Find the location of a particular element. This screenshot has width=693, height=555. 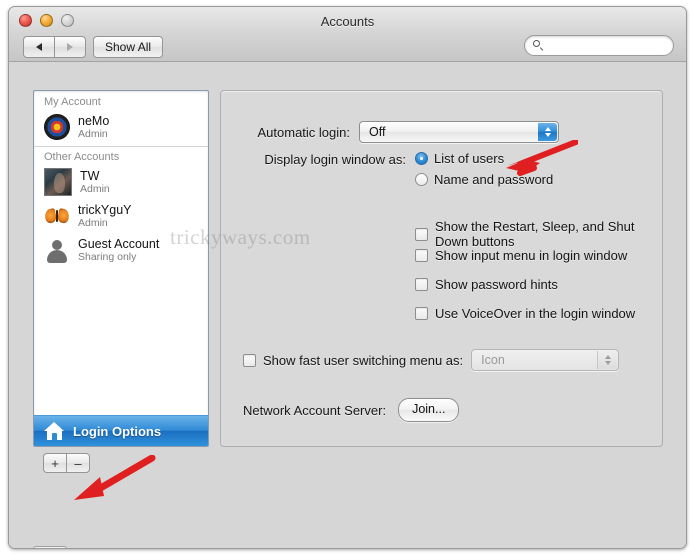

back-button is located at coordinates (38, 47).